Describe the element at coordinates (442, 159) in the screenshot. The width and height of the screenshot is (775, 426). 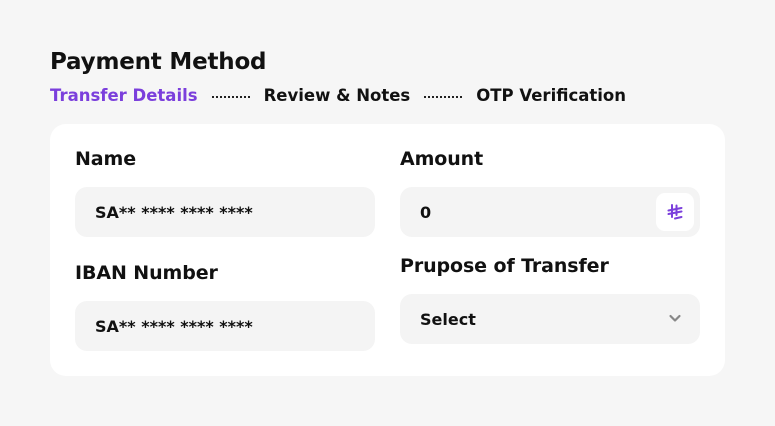
I see `amount-label: Amount` at that location.